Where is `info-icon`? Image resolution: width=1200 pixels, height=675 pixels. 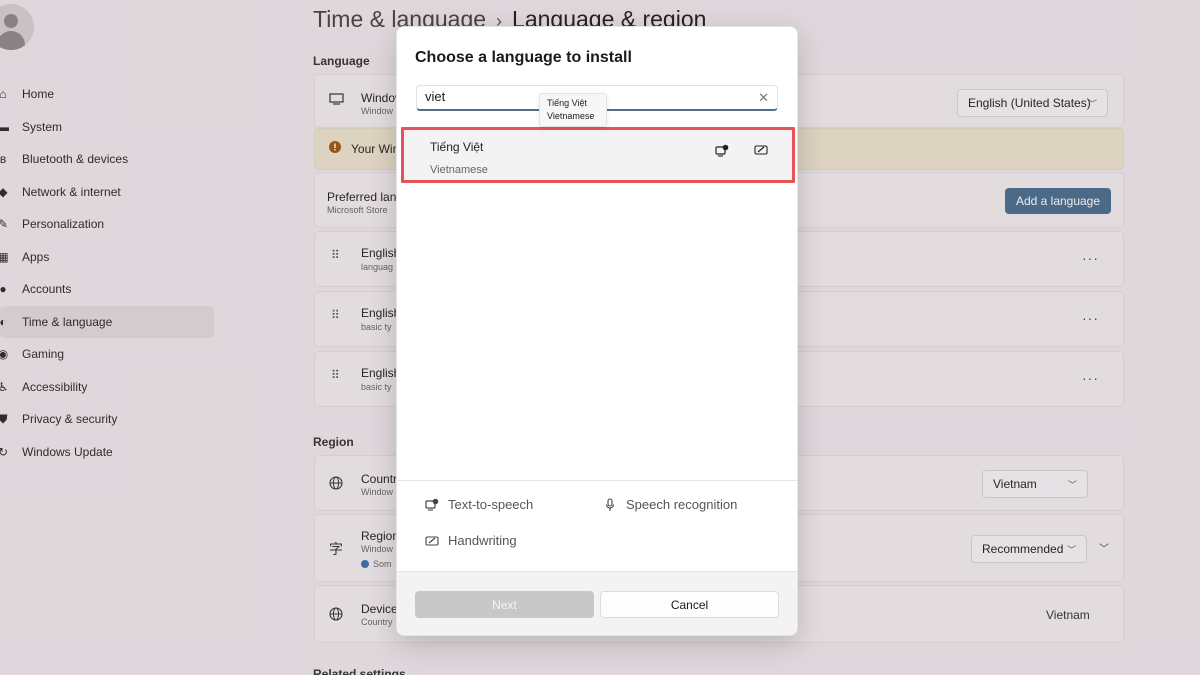
info-icon is located at coordinates (365, 564).